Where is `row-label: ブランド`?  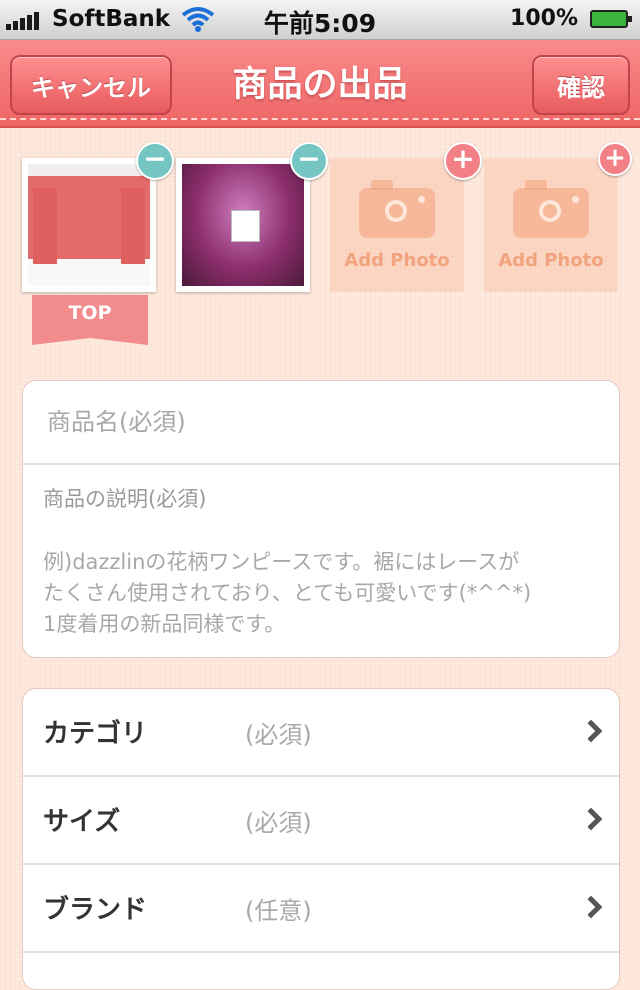
row-label: ブランド is located at coordinates (95, 910).